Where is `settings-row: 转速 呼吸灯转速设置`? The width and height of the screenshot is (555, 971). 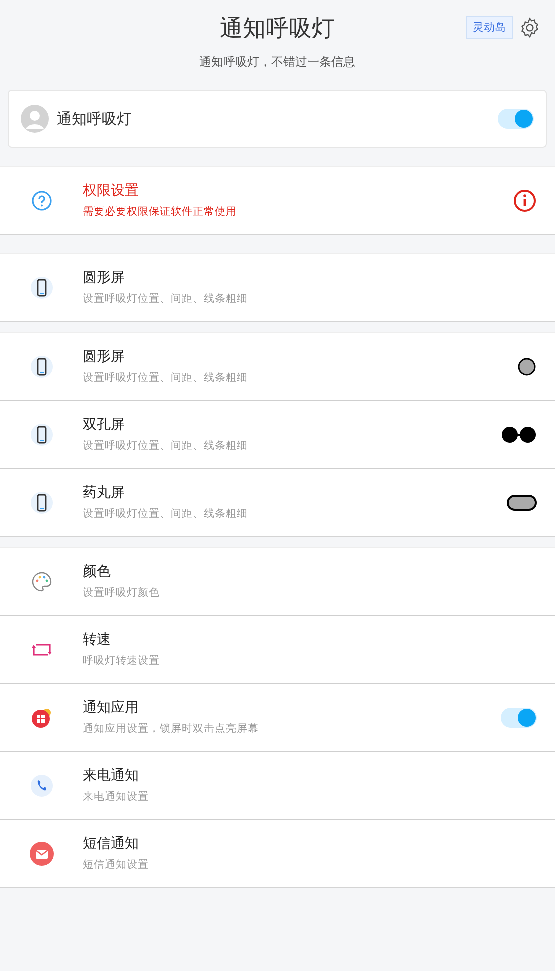 settings-row: 转速 呼吸灯转速设置 is located at coordinates (277, 649).